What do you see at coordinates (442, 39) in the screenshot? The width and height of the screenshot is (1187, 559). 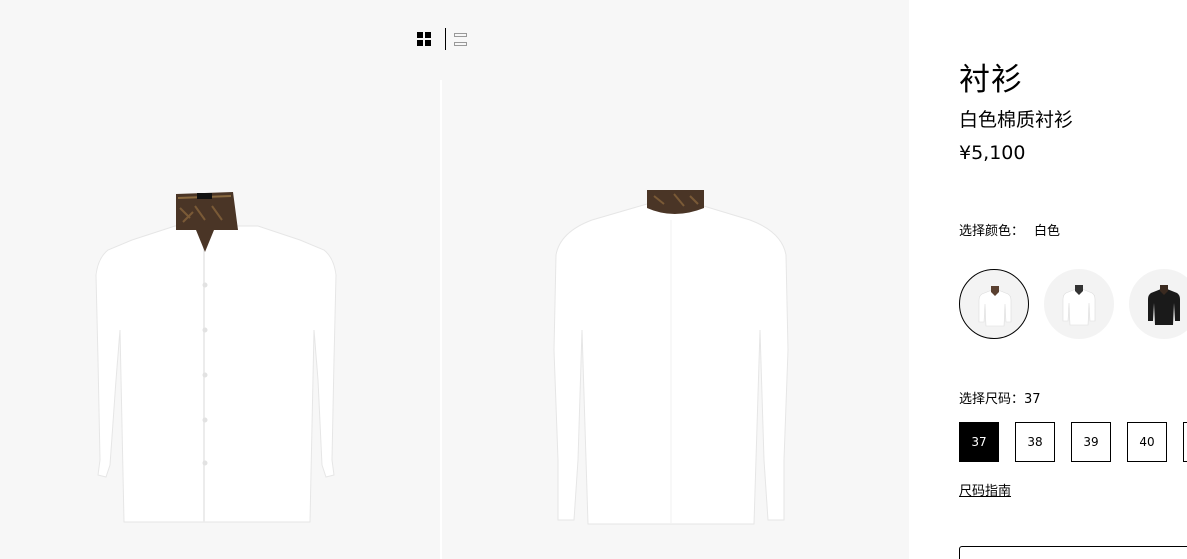 I see `view-toggle` at bounding box center [442, 39].